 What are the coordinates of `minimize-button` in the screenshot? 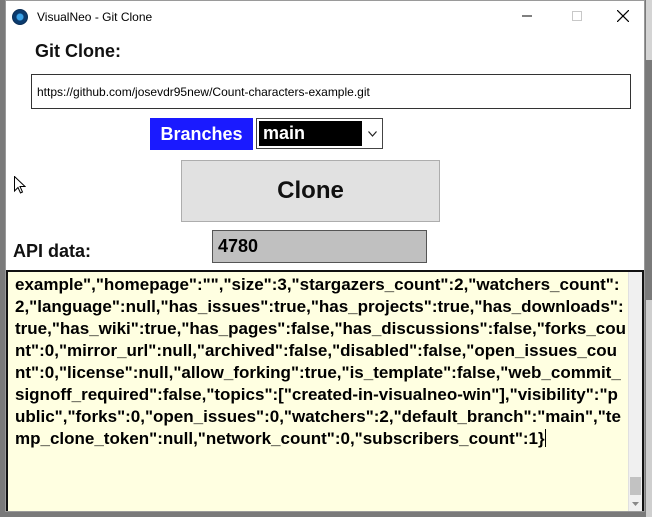 It's located at (527, 16).